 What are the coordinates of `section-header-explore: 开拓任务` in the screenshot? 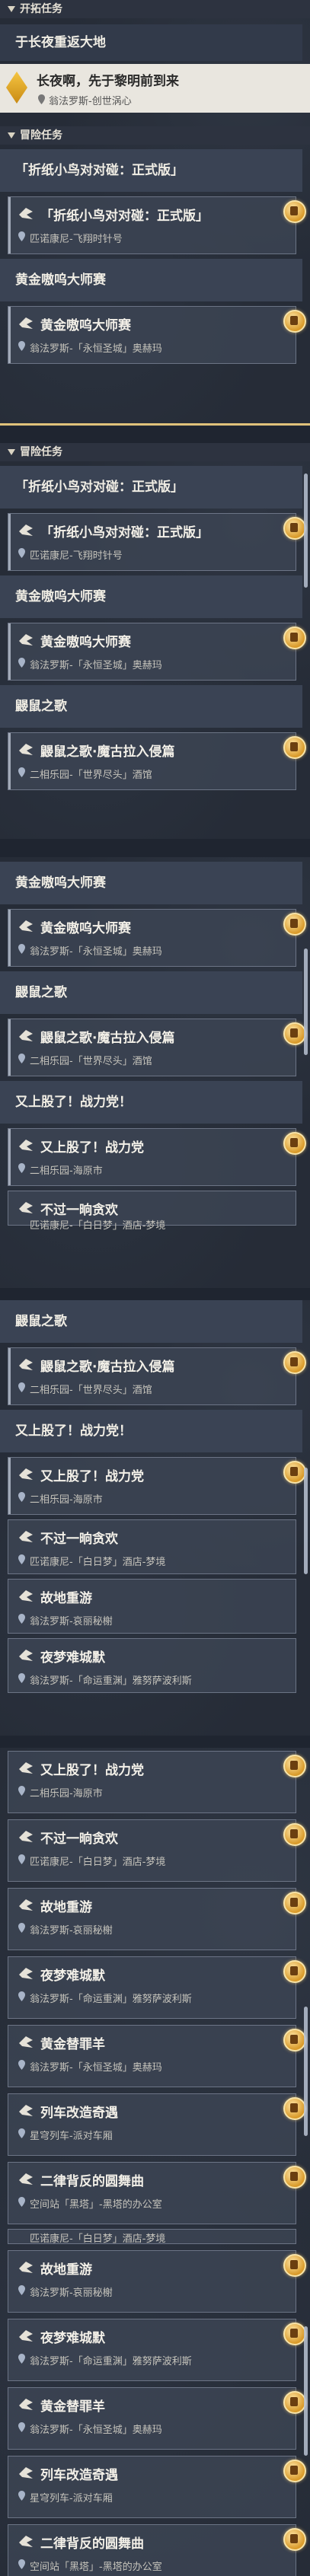 It's located at (155, 9).